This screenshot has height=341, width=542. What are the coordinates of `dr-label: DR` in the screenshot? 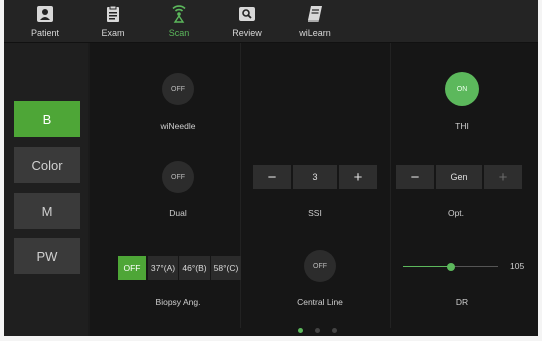 It's located at (462, 302).